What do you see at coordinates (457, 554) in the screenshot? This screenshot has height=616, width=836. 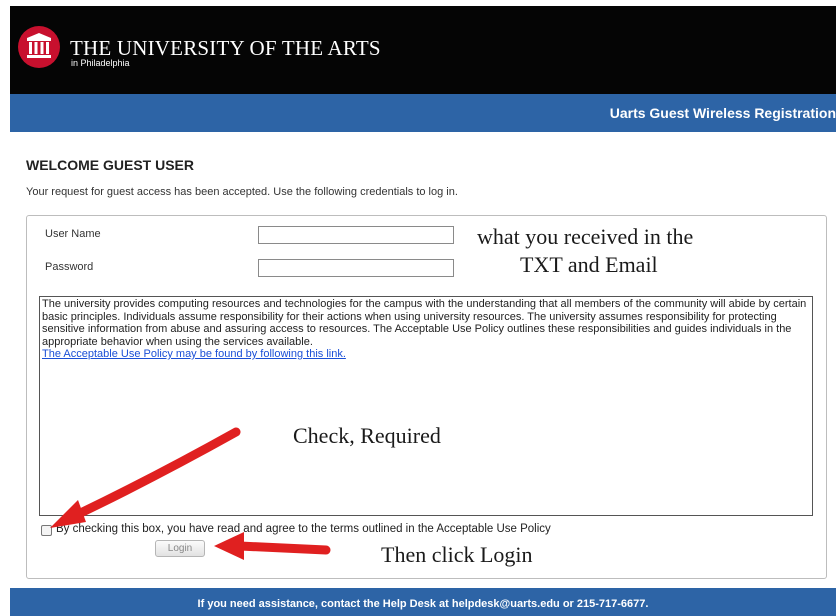 I see `login-note: Then click Login` at bounding box center [457, 554].